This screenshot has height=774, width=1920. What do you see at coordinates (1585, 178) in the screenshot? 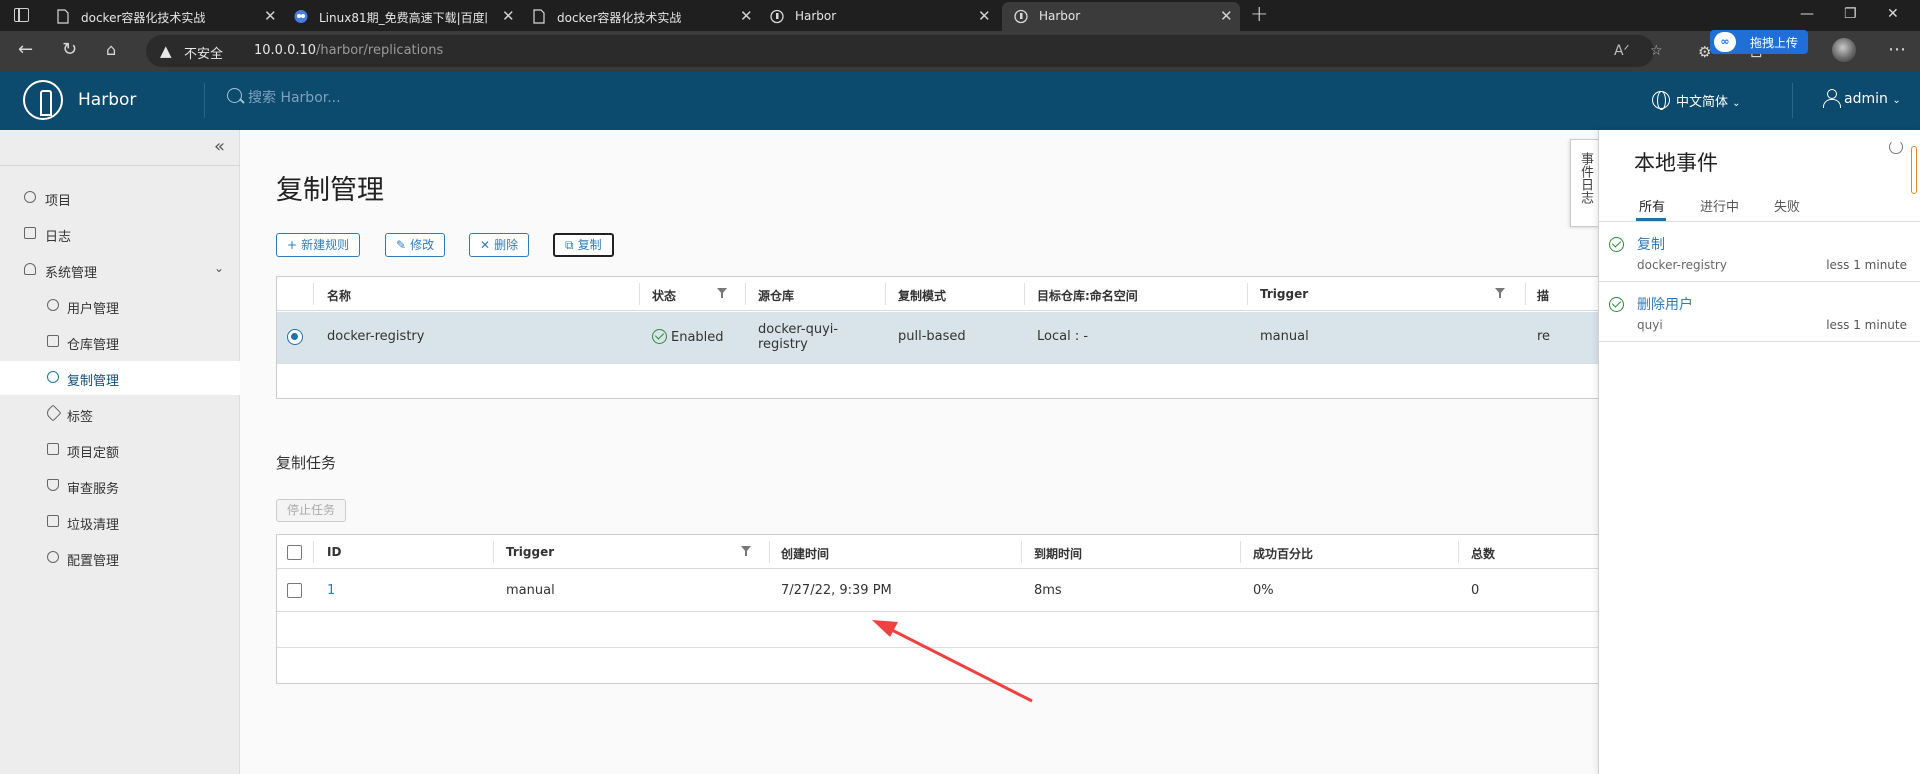
I see `event-log-tab-label: 事件日志` at bounding box center [1585, 178].